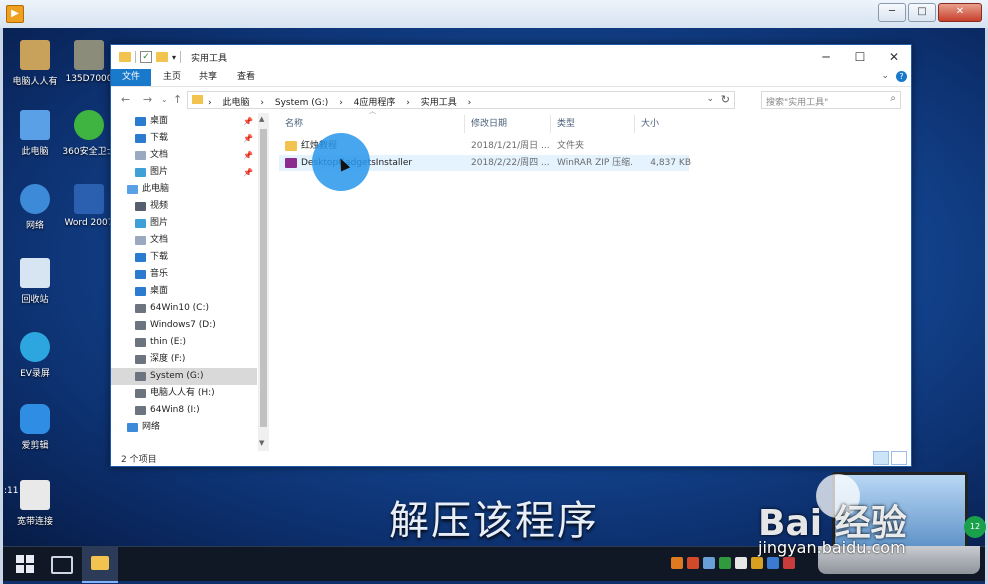 The height and width of the screenshot is (584, 988). I want to click on tab-share: 共享, so click(208, 77).